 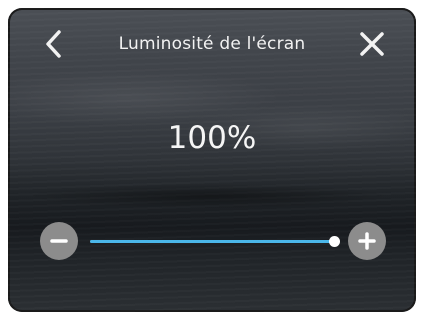 I want to click on brightness-value: 100%, so click(x=212, y=138).